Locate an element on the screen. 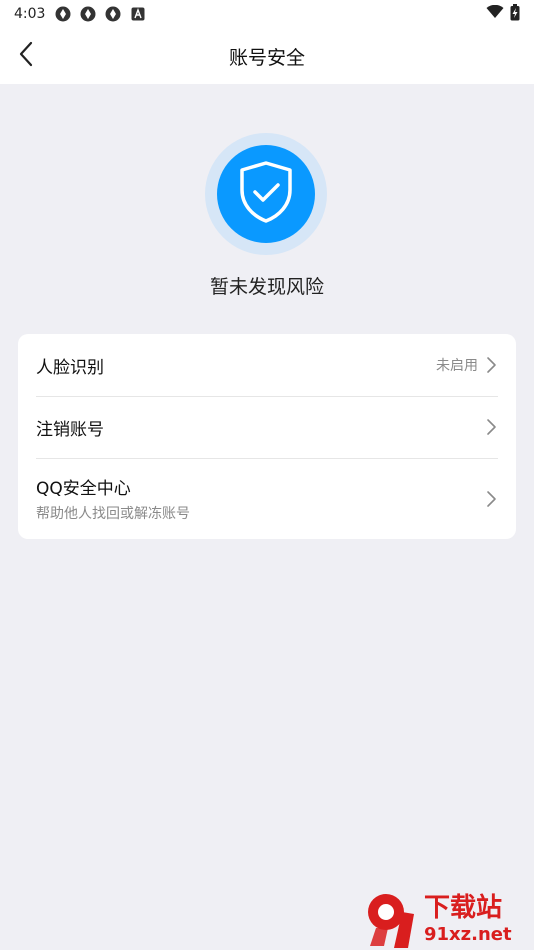 The image size is (534, 950). back-button is located at coordinates (26, 56).